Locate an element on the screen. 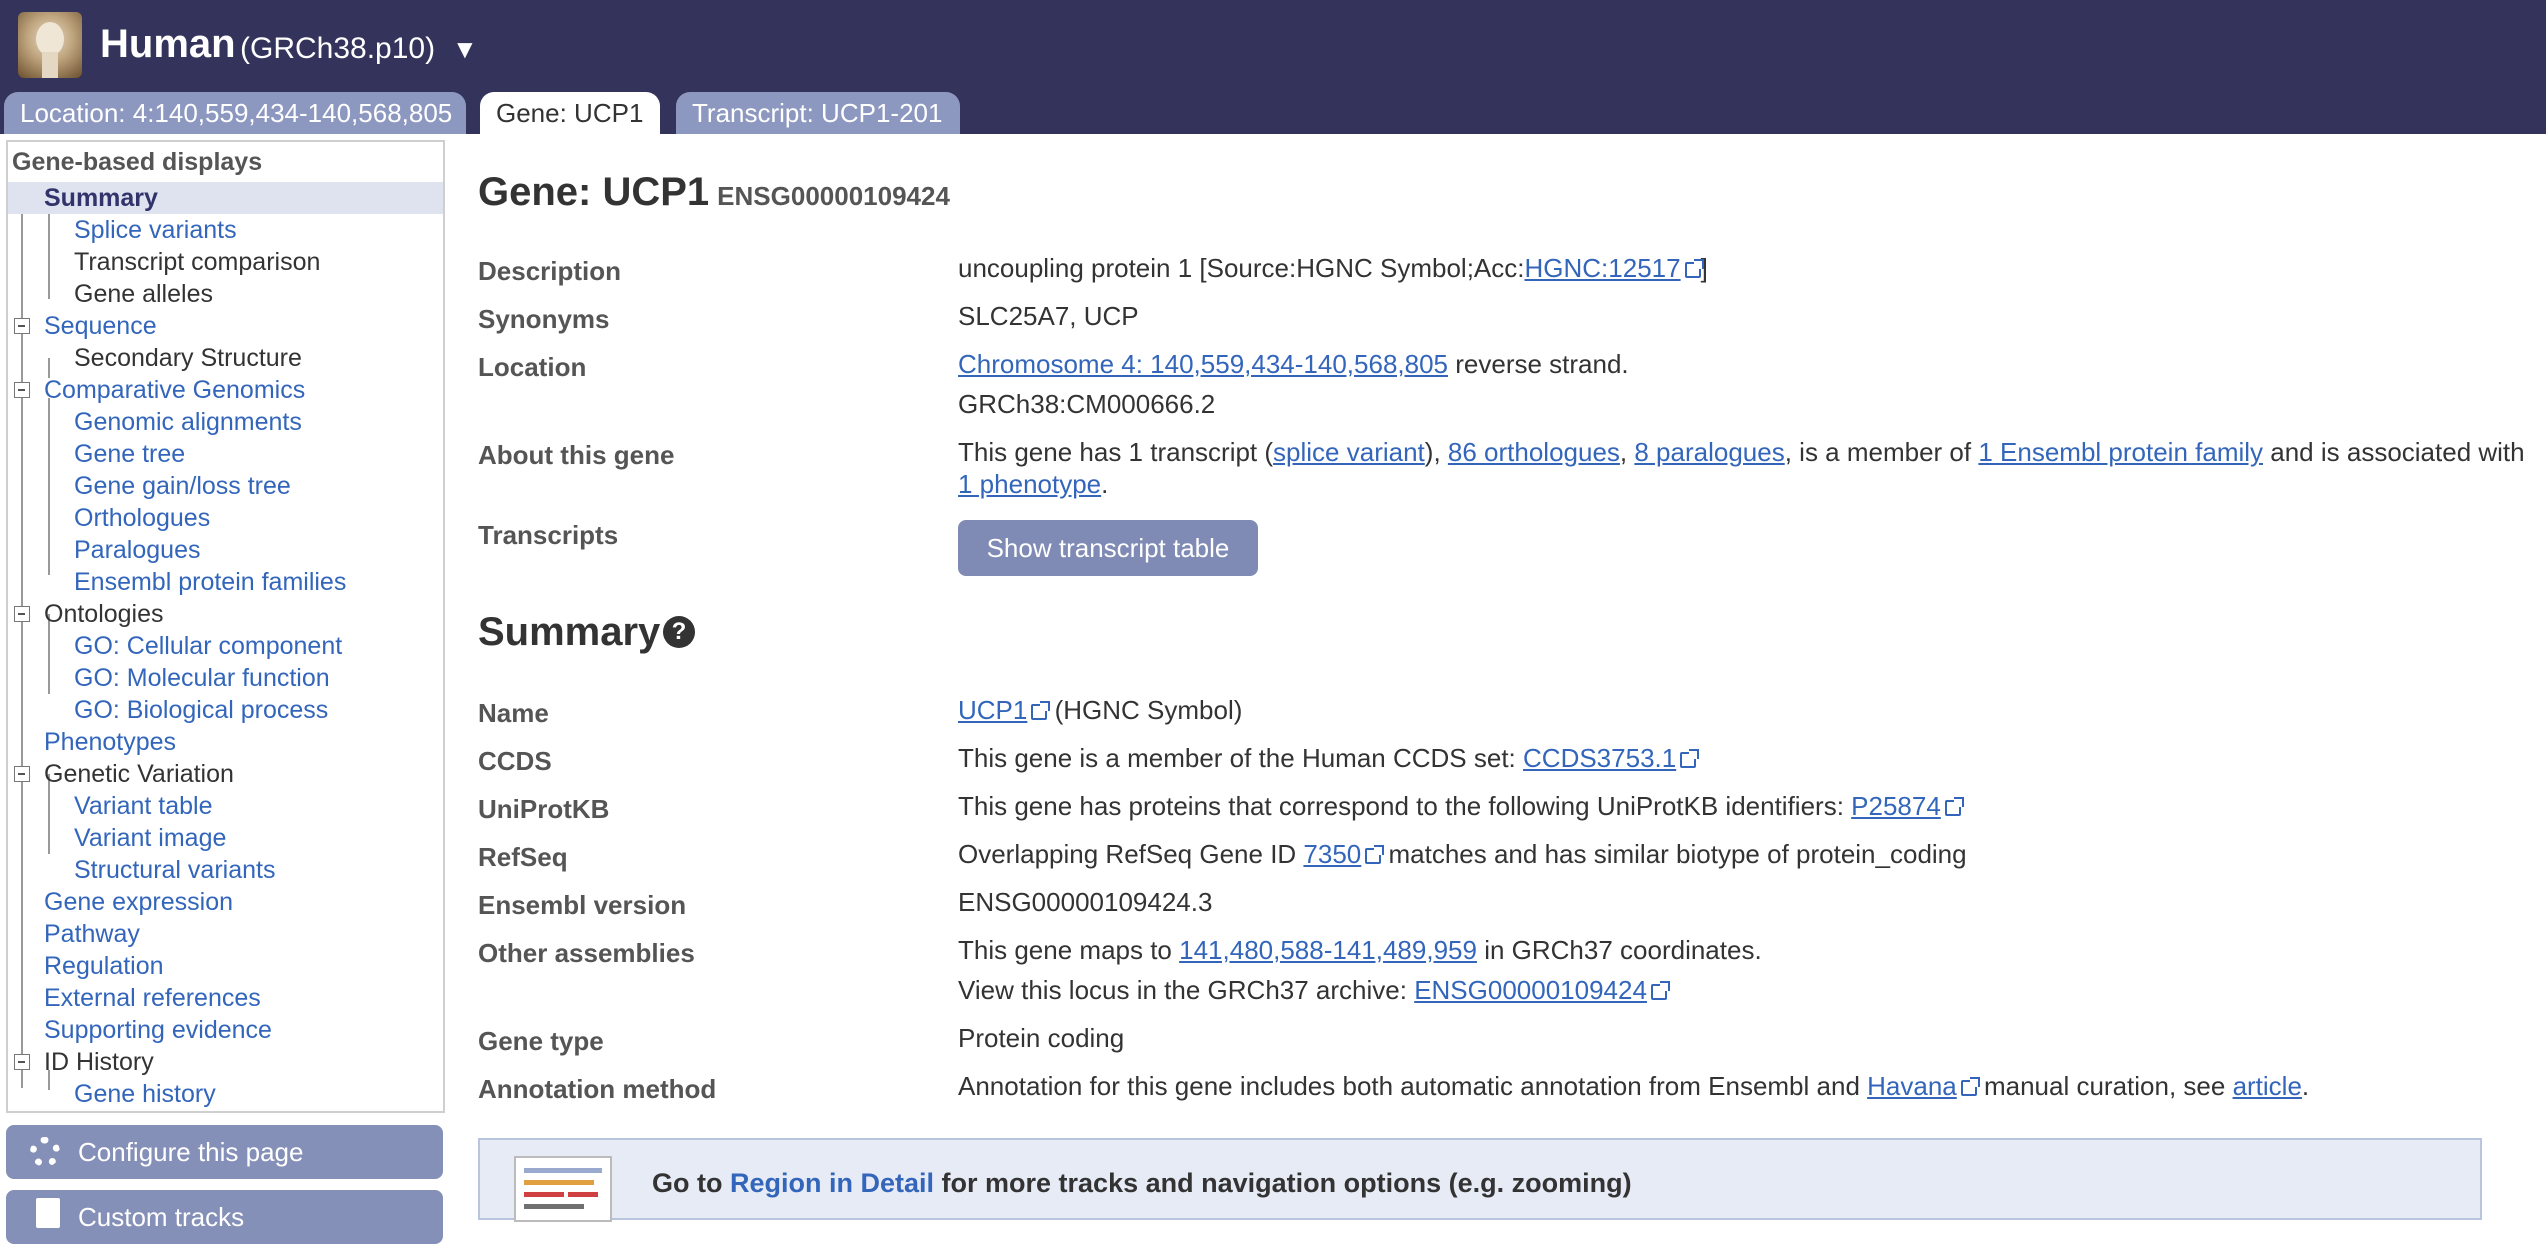 The width and height of the screenshot is (2546, 1244). sidebar-item-id-history: ID History is located at coordinates (99, 1062).